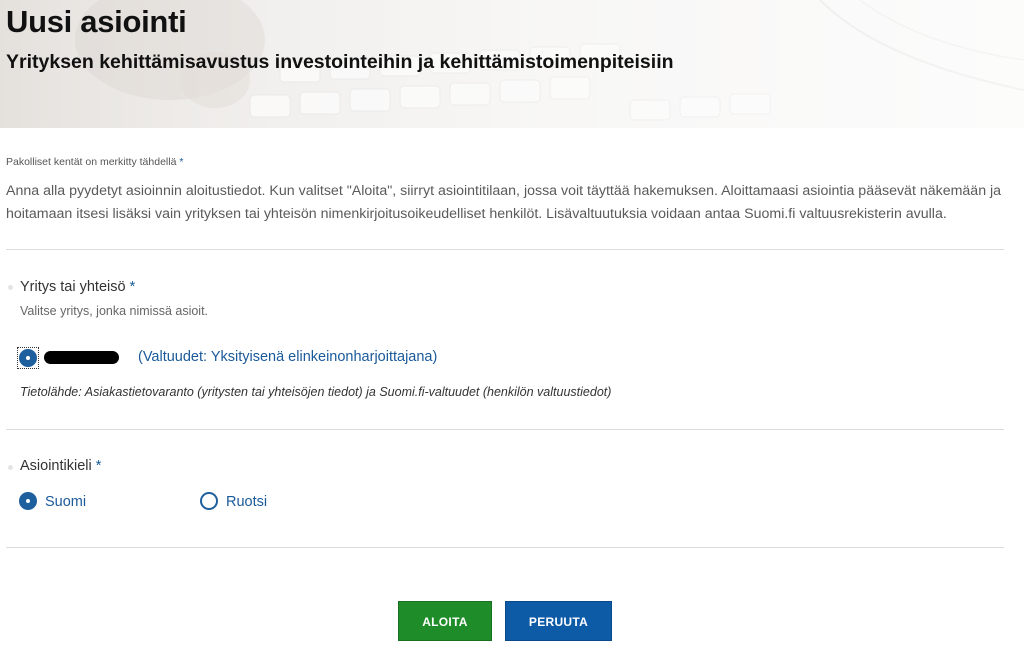 The width and height of the screenshot is (1024, 657). What do you see at coordinates (28, 501) in the screenshot?
I see `language-radio-suomi` at bounding box center [28, 501].